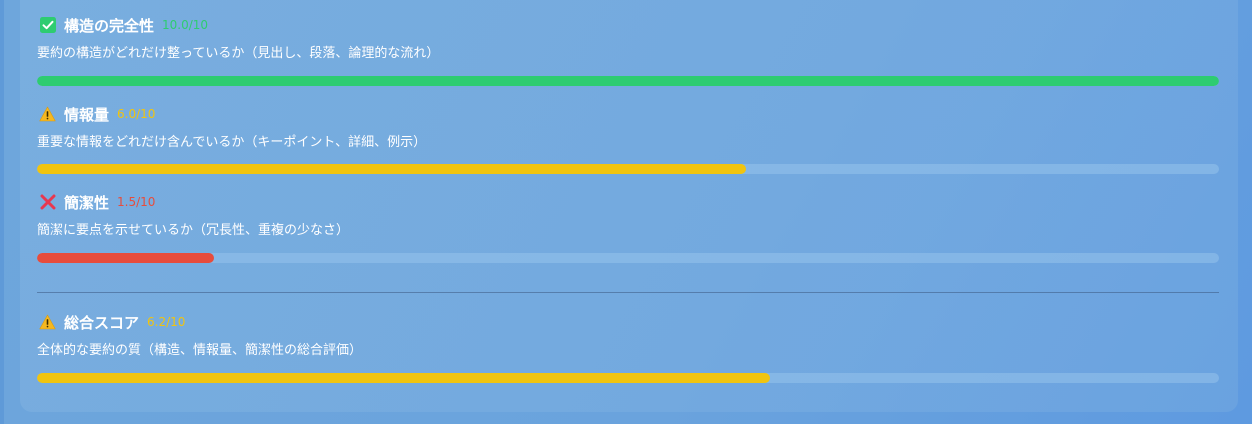 This screenshot has height=424, width=1252. What do you see at coordinates (628, 322) in the screenshot?
I see `metric-header: 総合スコア 6.2/10` at bounding box center [628, 322].